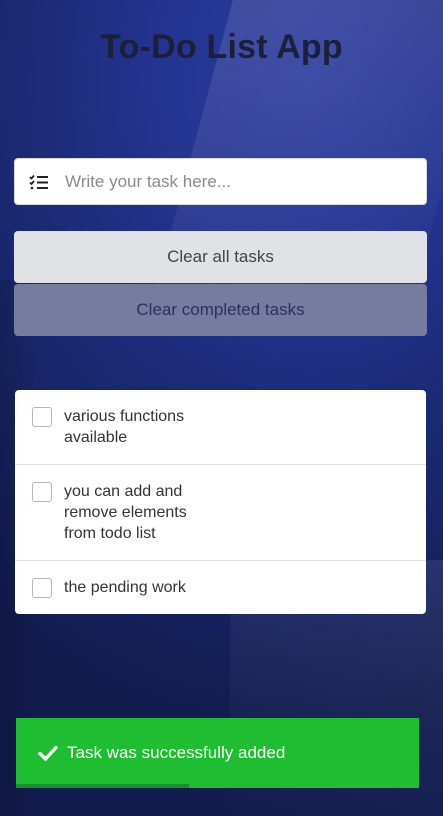 This screenshot has height=816, width=443. I want to click on toast-message: Task was successfully added, so click(176, 752).